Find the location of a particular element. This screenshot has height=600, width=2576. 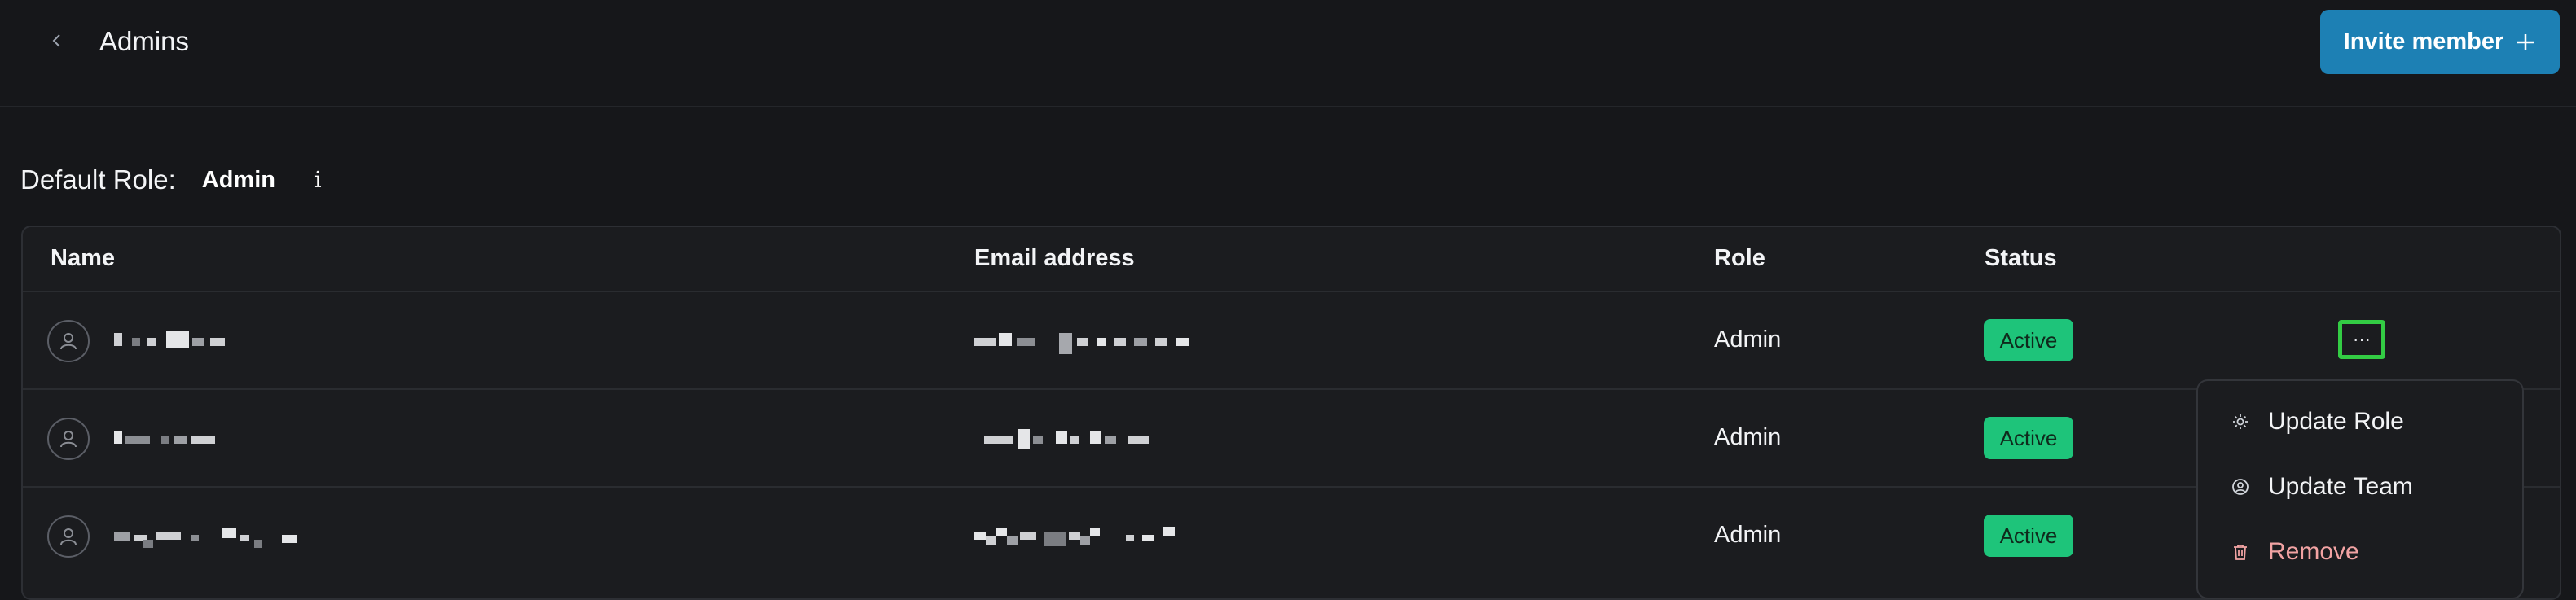

menu-item-update-role: Update Role is located at coordinates (2317, 421).